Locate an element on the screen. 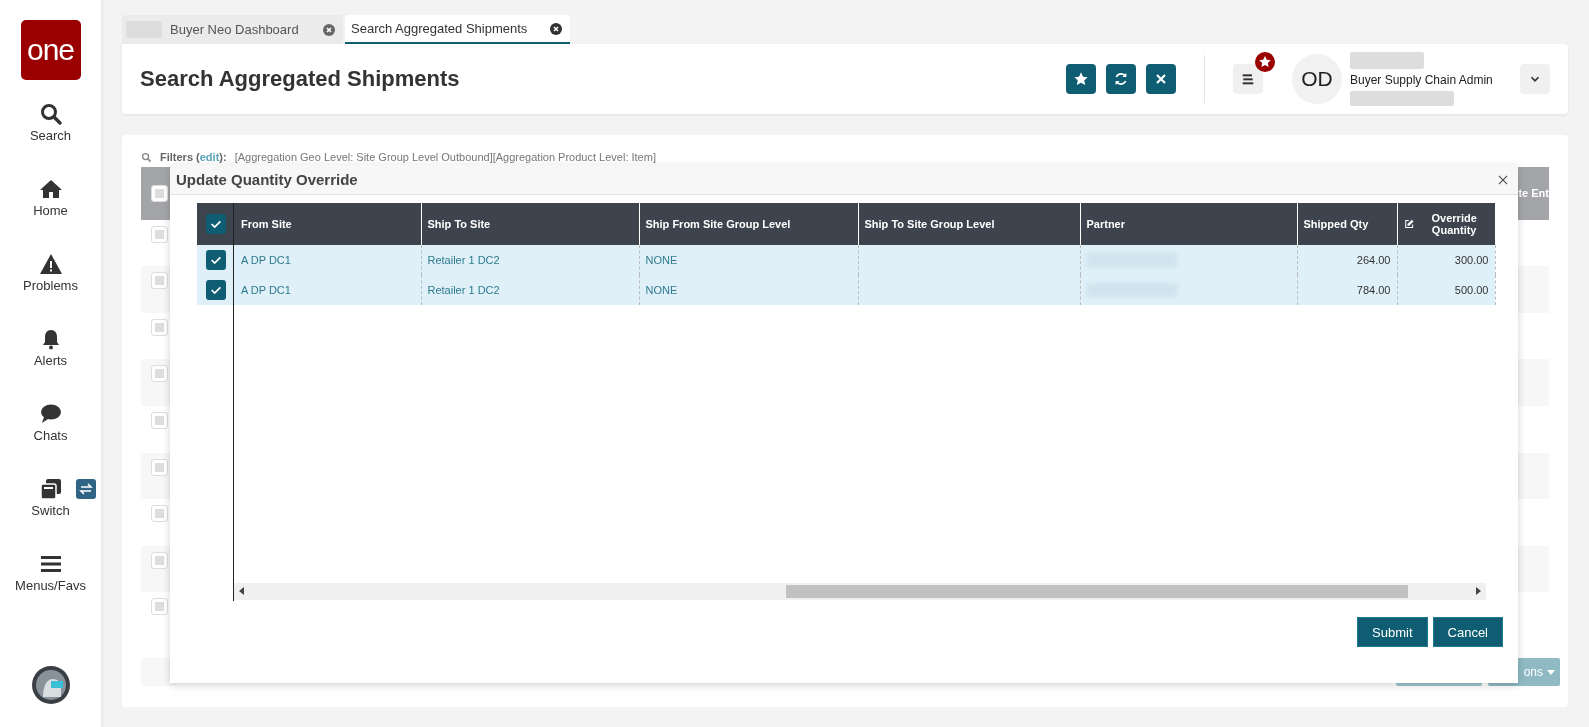 The image size is (1589, 727). assistant-avatar-icon is located at coordinates (50, 685).